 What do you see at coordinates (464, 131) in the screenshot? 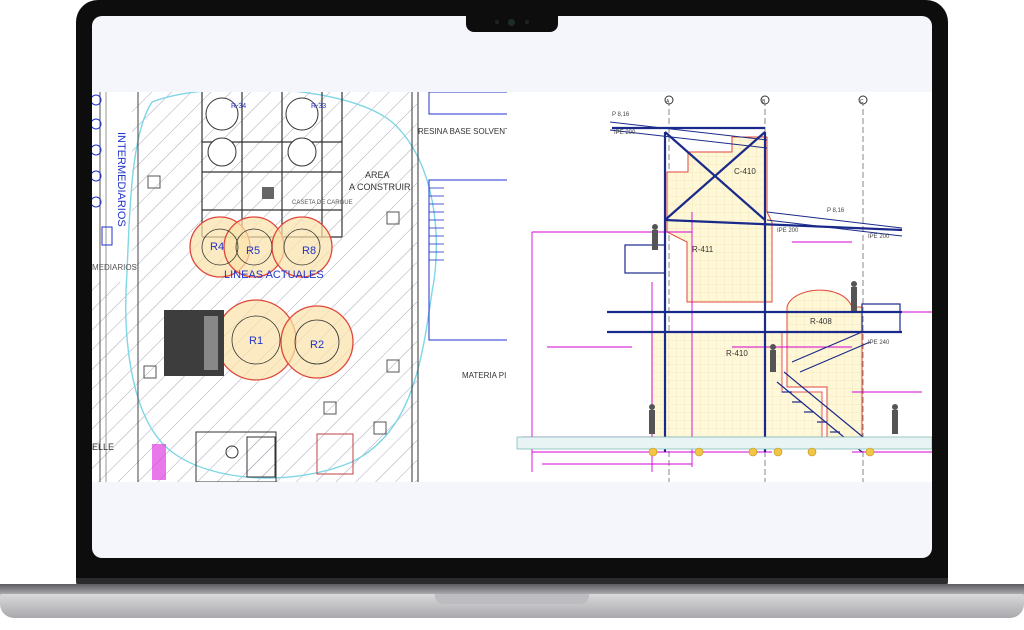
I see `resina-label: RESINA BASE SOLVENT` at bounding box center [464, 131].